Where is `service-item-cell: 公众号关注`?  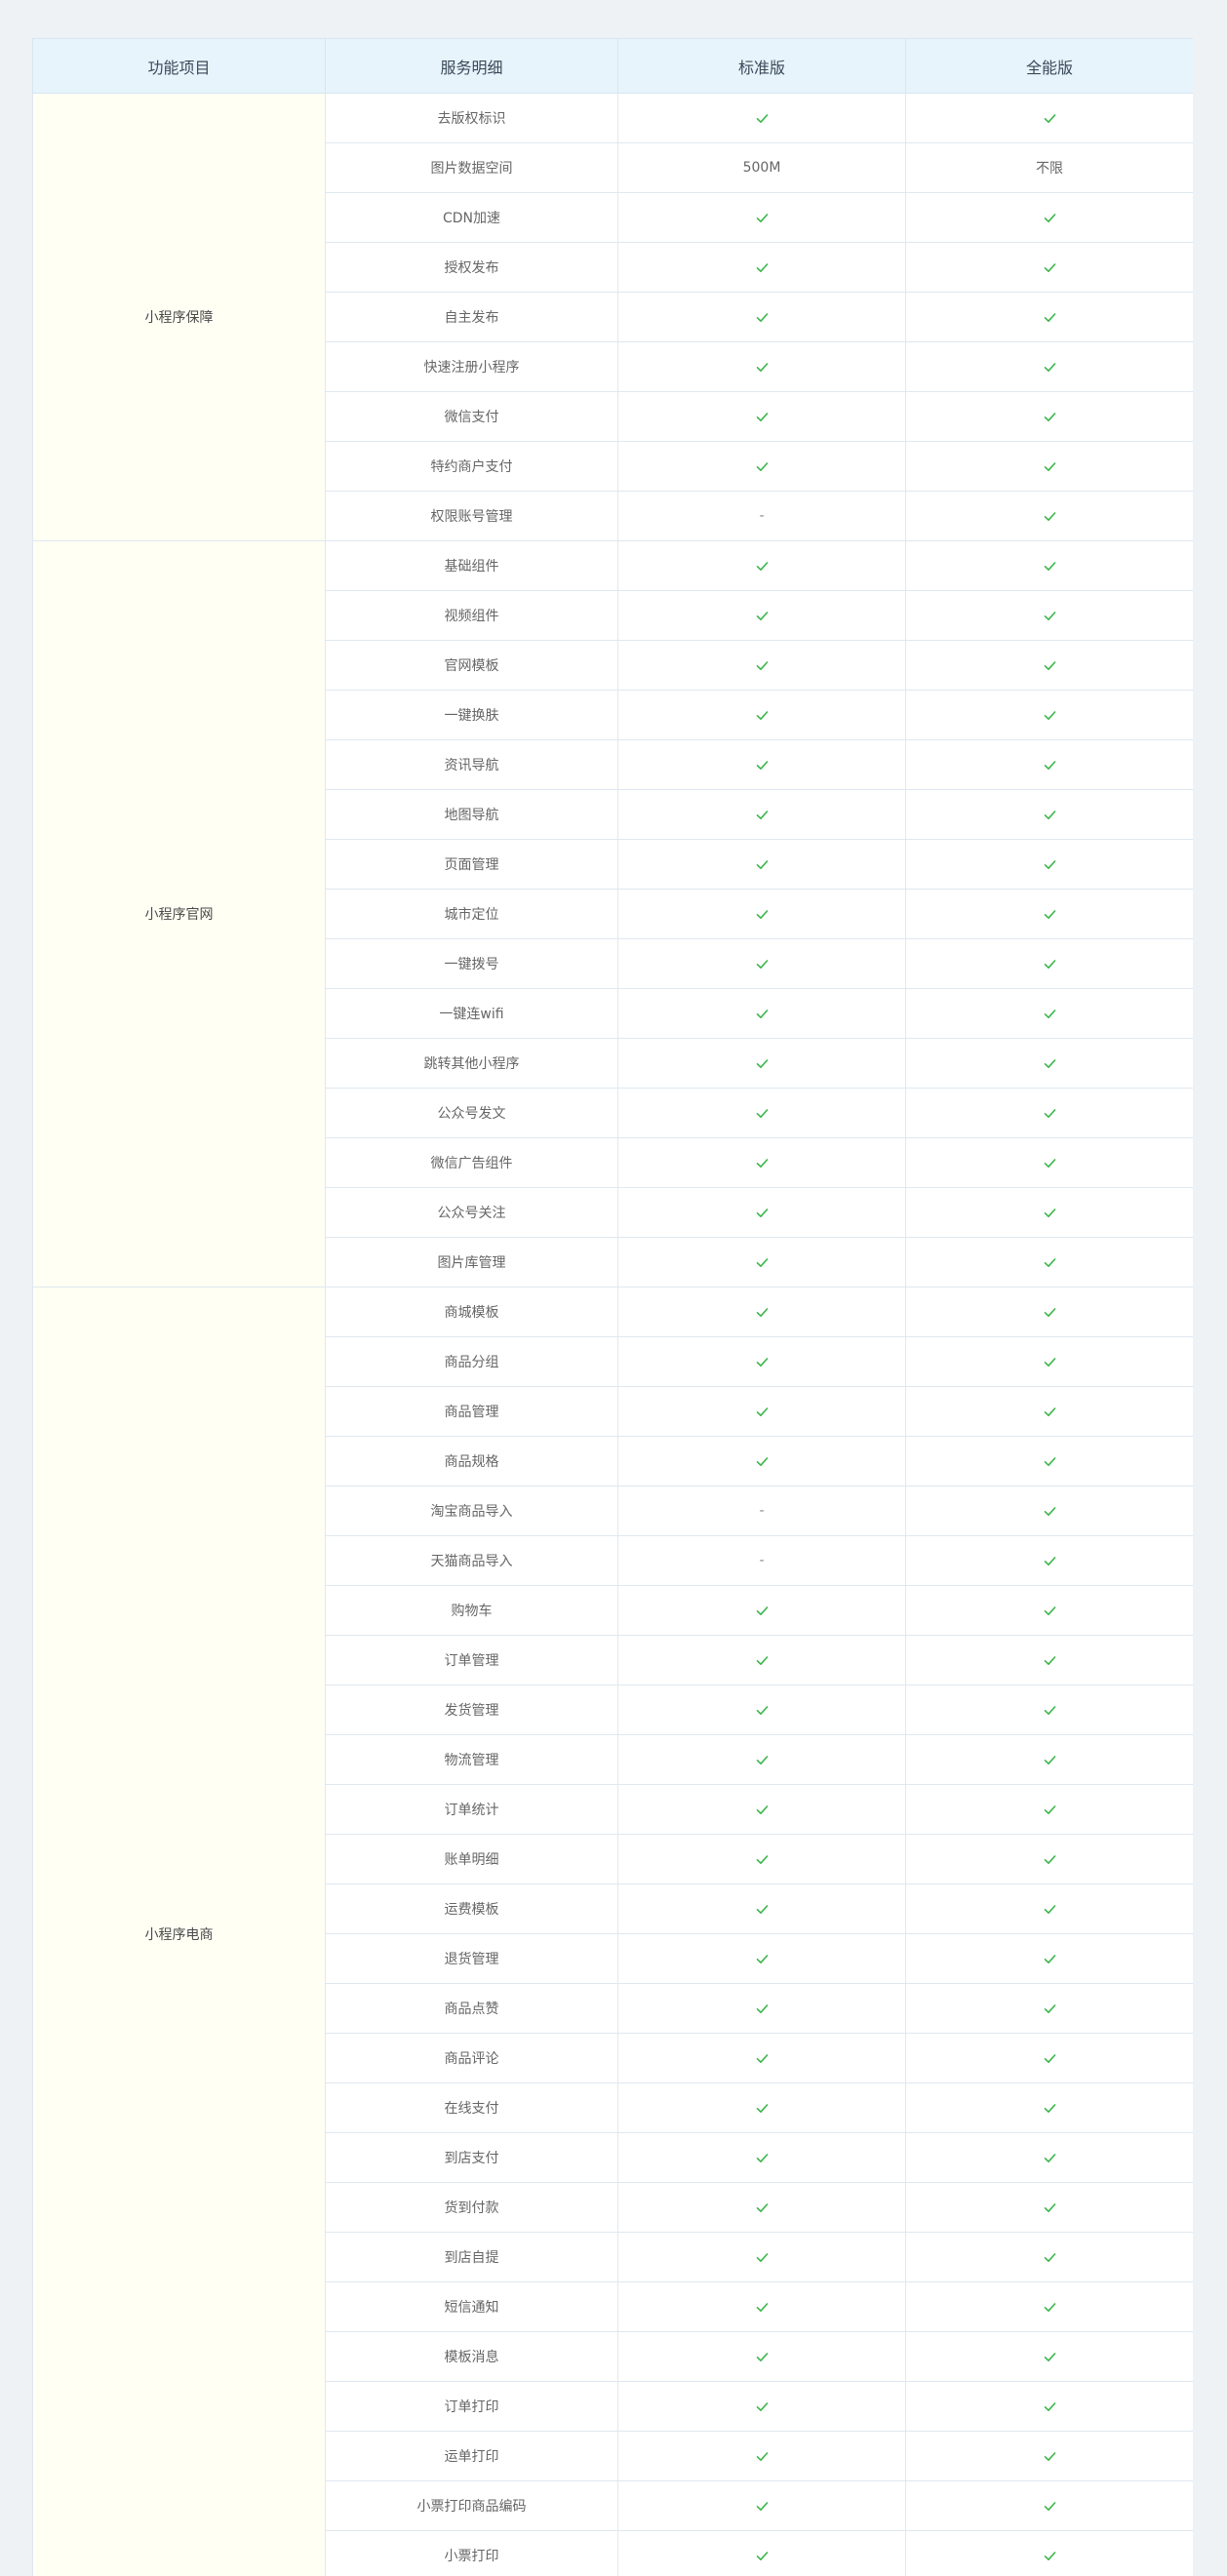 service-item-cell: 公众号关注 is located at coordinates (471, 1212).